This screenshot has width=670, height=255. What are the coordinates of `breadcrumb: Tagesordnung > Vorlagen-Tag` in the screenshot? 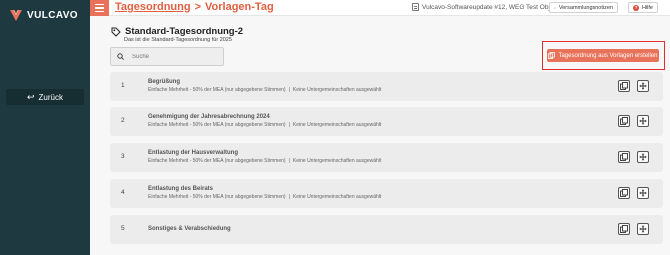 It's located at (194, 7).